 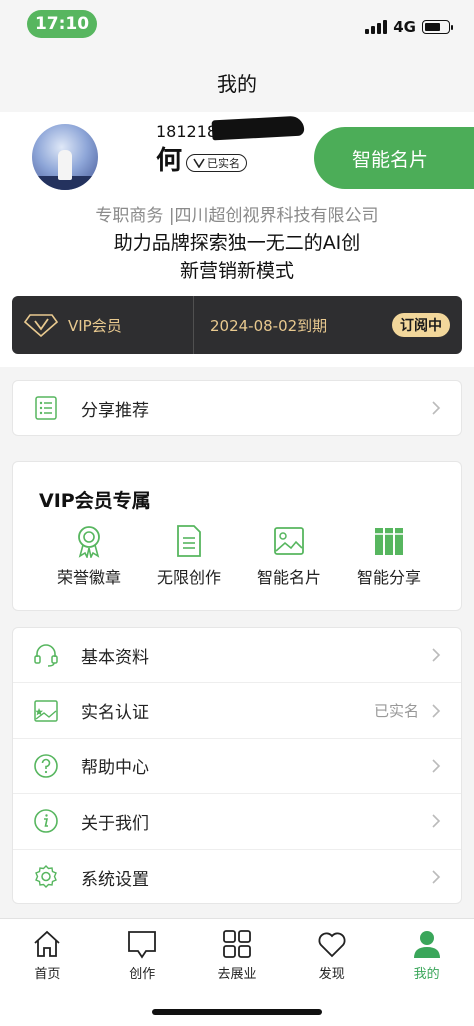 I want to click on vip-features: 荣誉徽章 无限创作 智能名片 智能分享, so click(x=239, y=556).